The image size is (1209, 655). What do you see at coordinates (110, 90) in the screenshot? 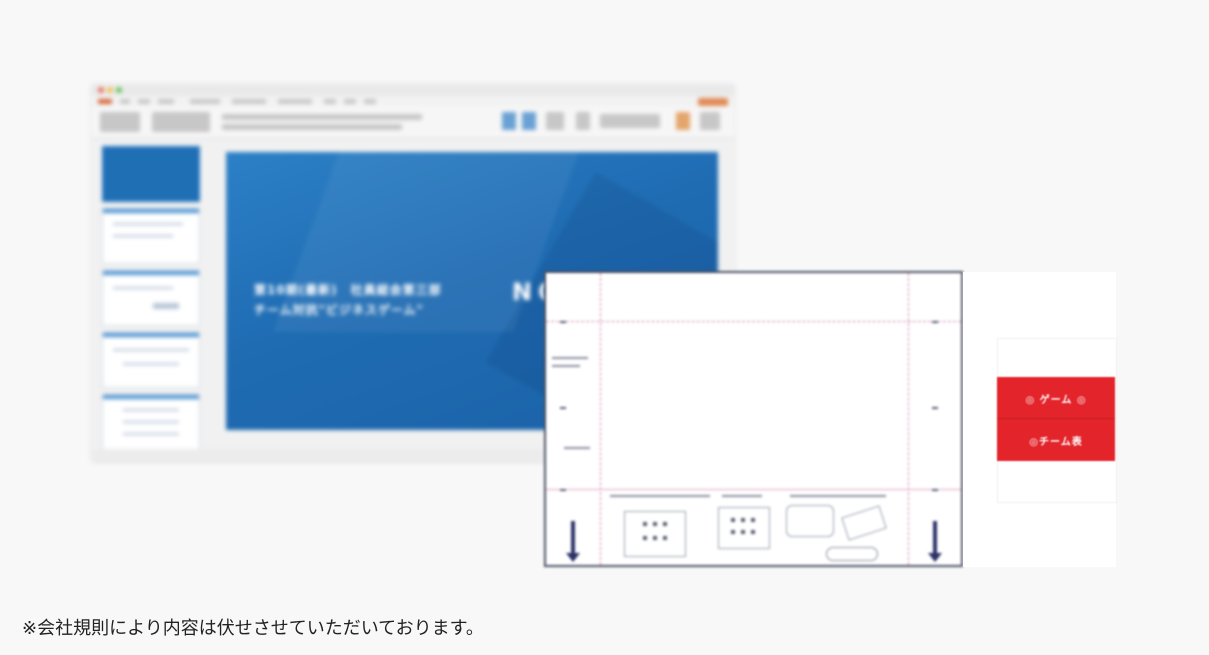
I see `minimize-window-icon` at bounding box center [110, 90].